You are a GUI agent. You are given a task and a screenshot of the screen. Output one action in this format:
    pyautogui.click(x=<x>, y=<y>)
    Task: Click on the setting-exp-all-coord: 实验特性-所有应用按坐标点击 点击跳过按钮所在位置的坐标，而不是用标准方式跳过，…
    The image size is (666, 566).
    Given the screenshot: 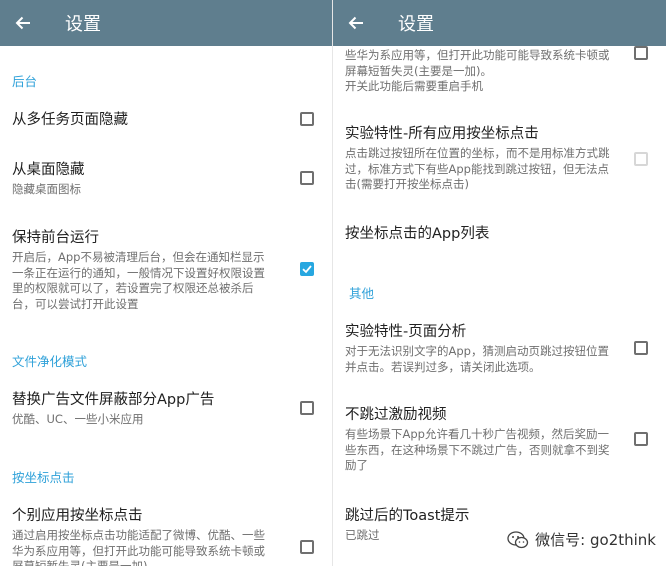 What is the action you would take?
    pyautogui.click(x=505, y=158)
    